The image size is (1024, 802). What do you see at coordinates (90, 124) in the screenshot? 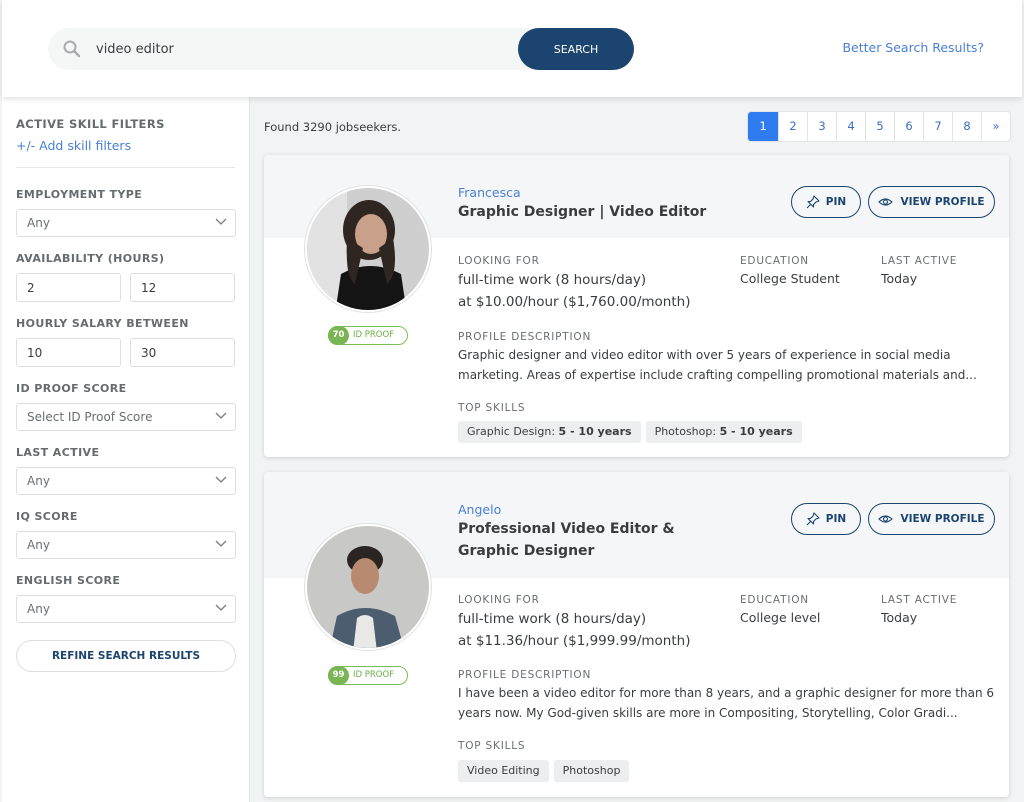
I see `active-skill-filters-heading: ACTIVE SKILL FILTERS` at bounding box center [90, 124].